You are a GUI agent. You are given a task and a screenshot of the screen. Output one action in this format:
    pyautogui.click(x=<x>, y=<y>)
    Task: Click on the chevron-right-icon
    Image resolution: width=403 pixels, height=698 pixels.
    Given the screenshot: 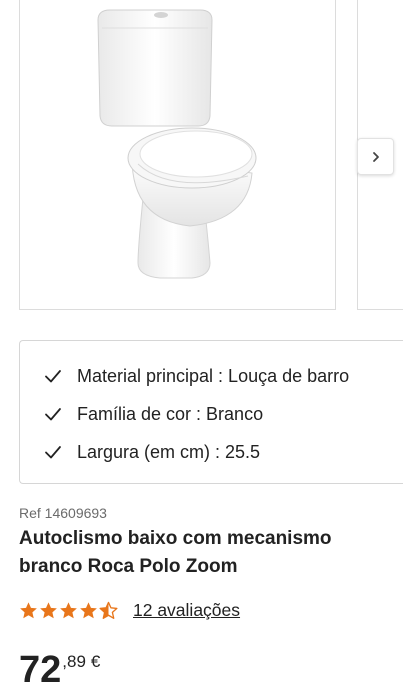 What is the action you would take?
    pyautogui.click(x=375, y=156)
    